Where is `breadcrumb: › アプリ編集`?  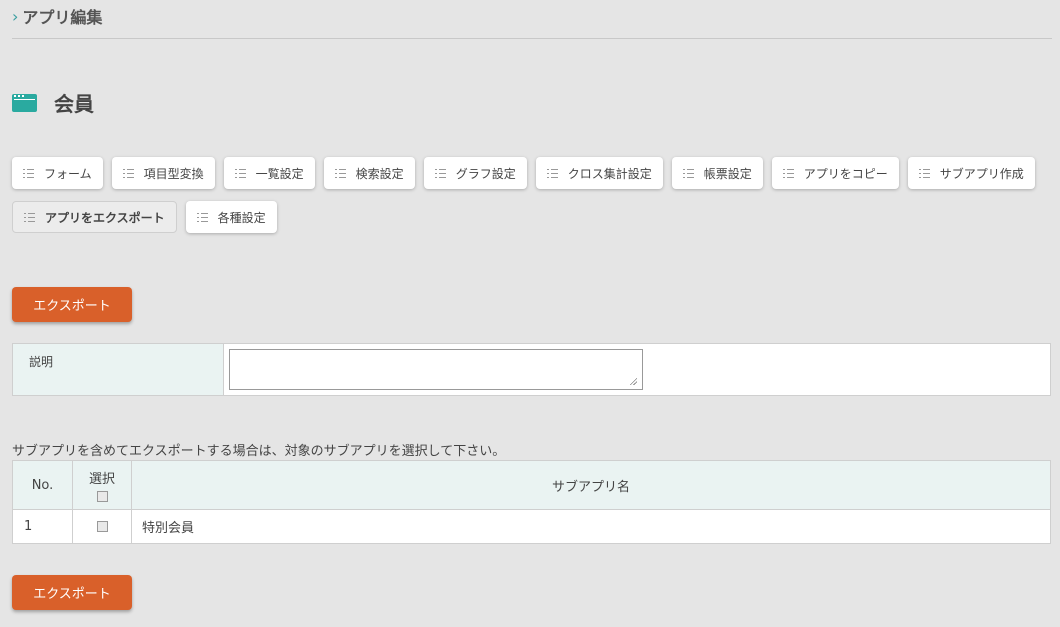
breadcrumb: › アプリ編集 is located at coordinates (57, 16).